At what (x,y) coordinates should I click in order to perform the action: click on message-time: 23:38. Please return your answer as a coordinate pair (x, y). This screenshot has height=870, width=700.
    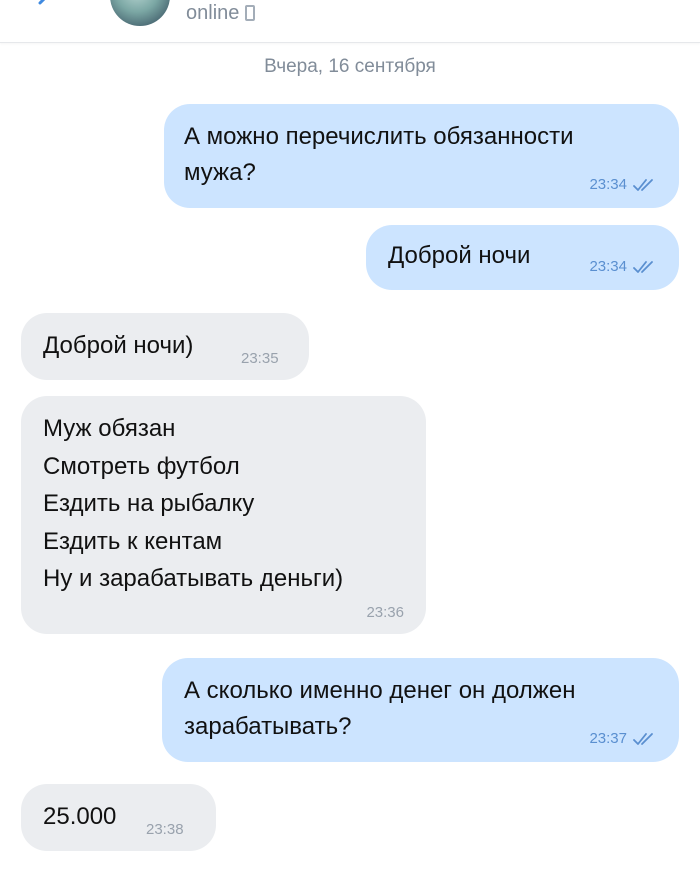
    Looking at the image, I should click on (165, 829).